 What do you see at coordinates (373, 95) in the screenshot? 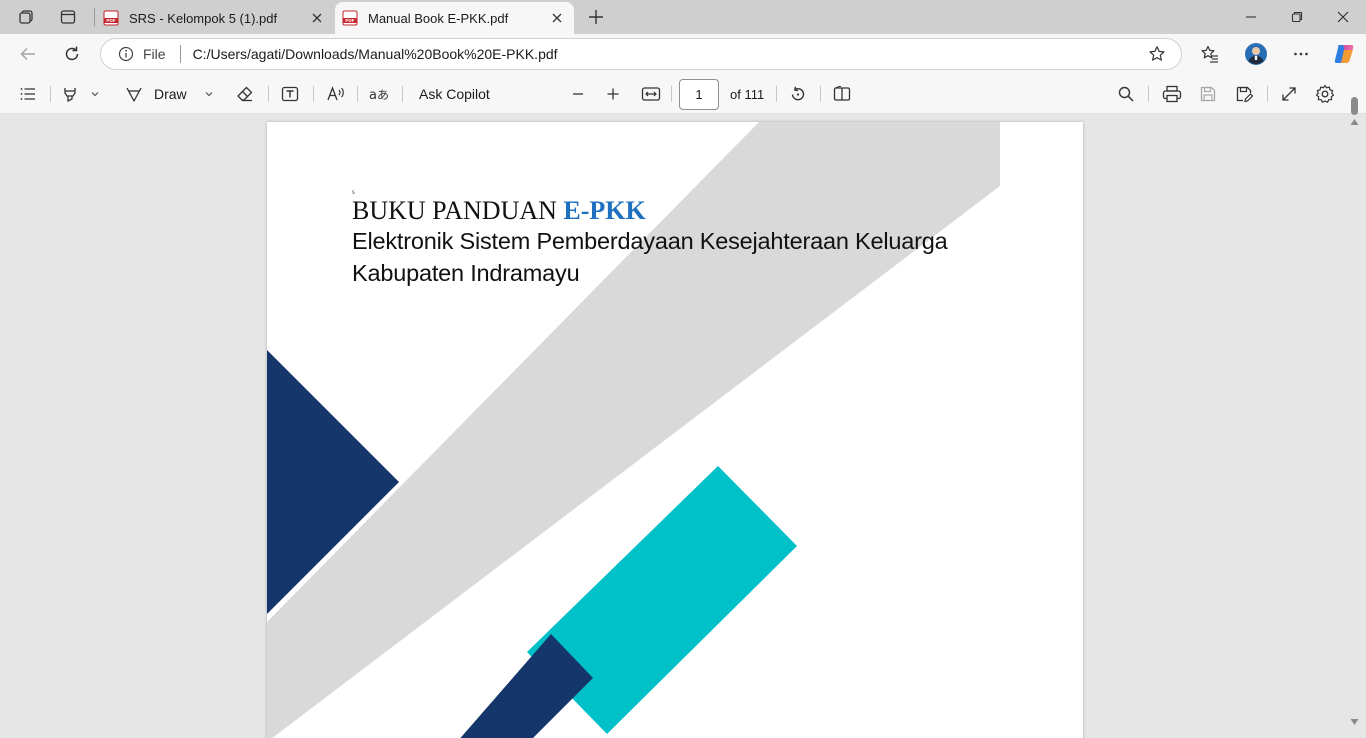
I see `svg-text: a` at bounding box center [373, 95].